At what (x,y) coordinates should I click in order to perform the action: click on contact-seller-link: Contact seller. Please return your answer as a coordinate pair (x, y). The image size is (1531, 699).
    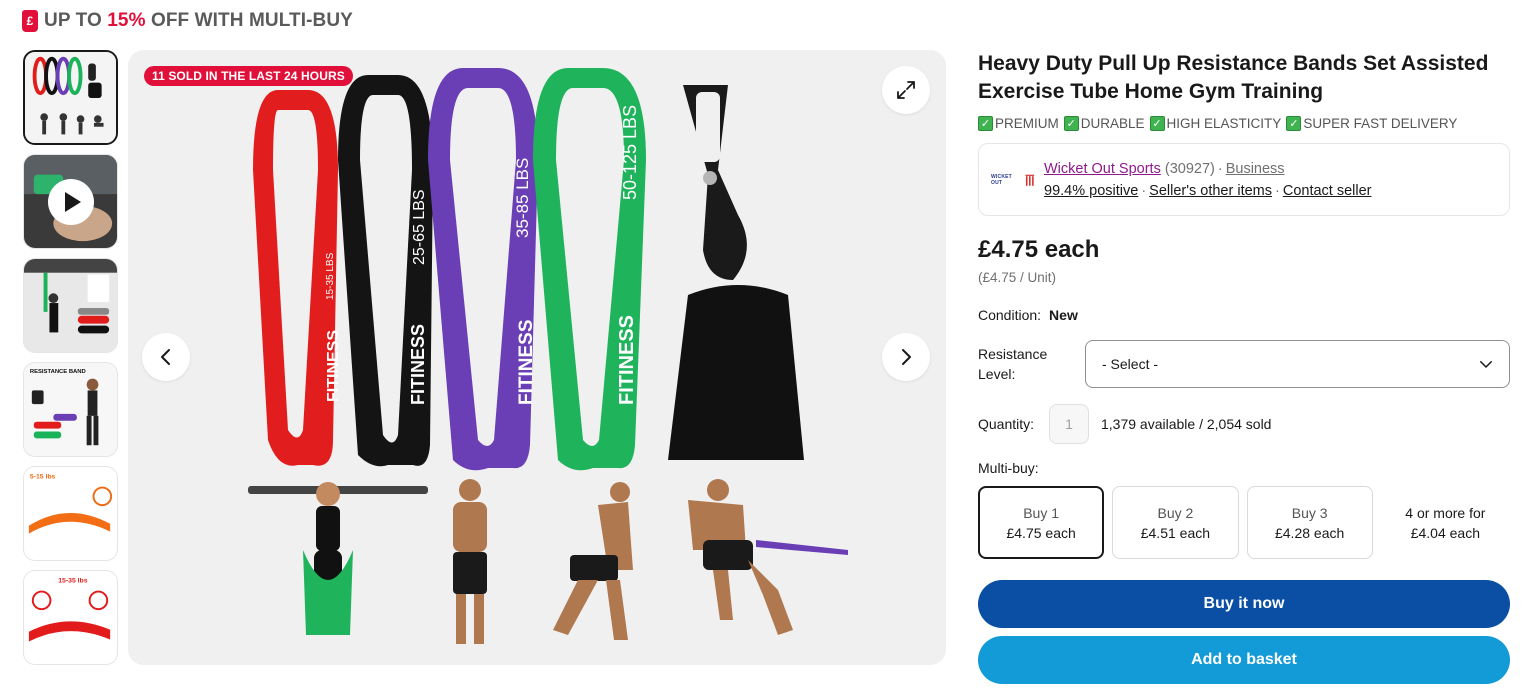
    Looking at the image, I should click on (1327, 191).